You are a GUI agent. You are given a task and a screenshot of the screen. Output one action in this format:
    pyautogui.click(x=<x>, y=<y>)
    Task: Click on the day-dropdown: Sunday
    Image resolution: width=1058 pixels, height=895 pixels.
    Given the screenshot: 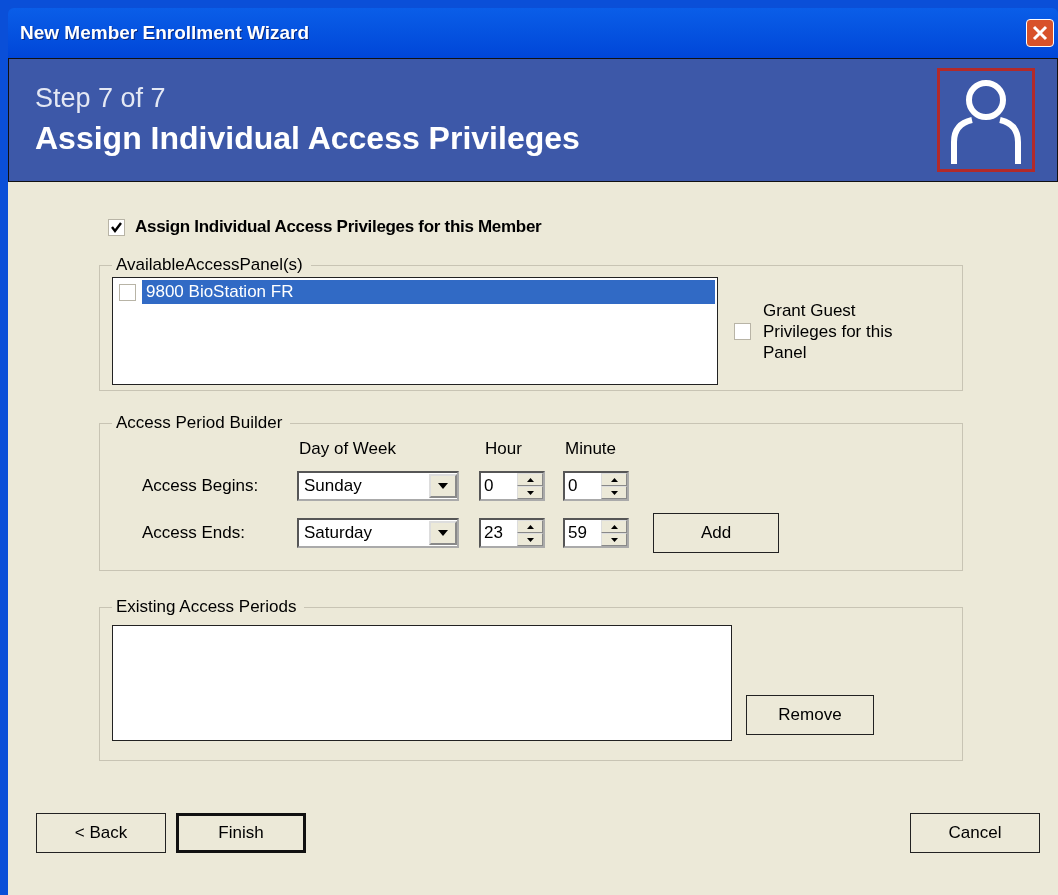 What is the action you would take?
    pyautogui.click(x=378, y=486)
    